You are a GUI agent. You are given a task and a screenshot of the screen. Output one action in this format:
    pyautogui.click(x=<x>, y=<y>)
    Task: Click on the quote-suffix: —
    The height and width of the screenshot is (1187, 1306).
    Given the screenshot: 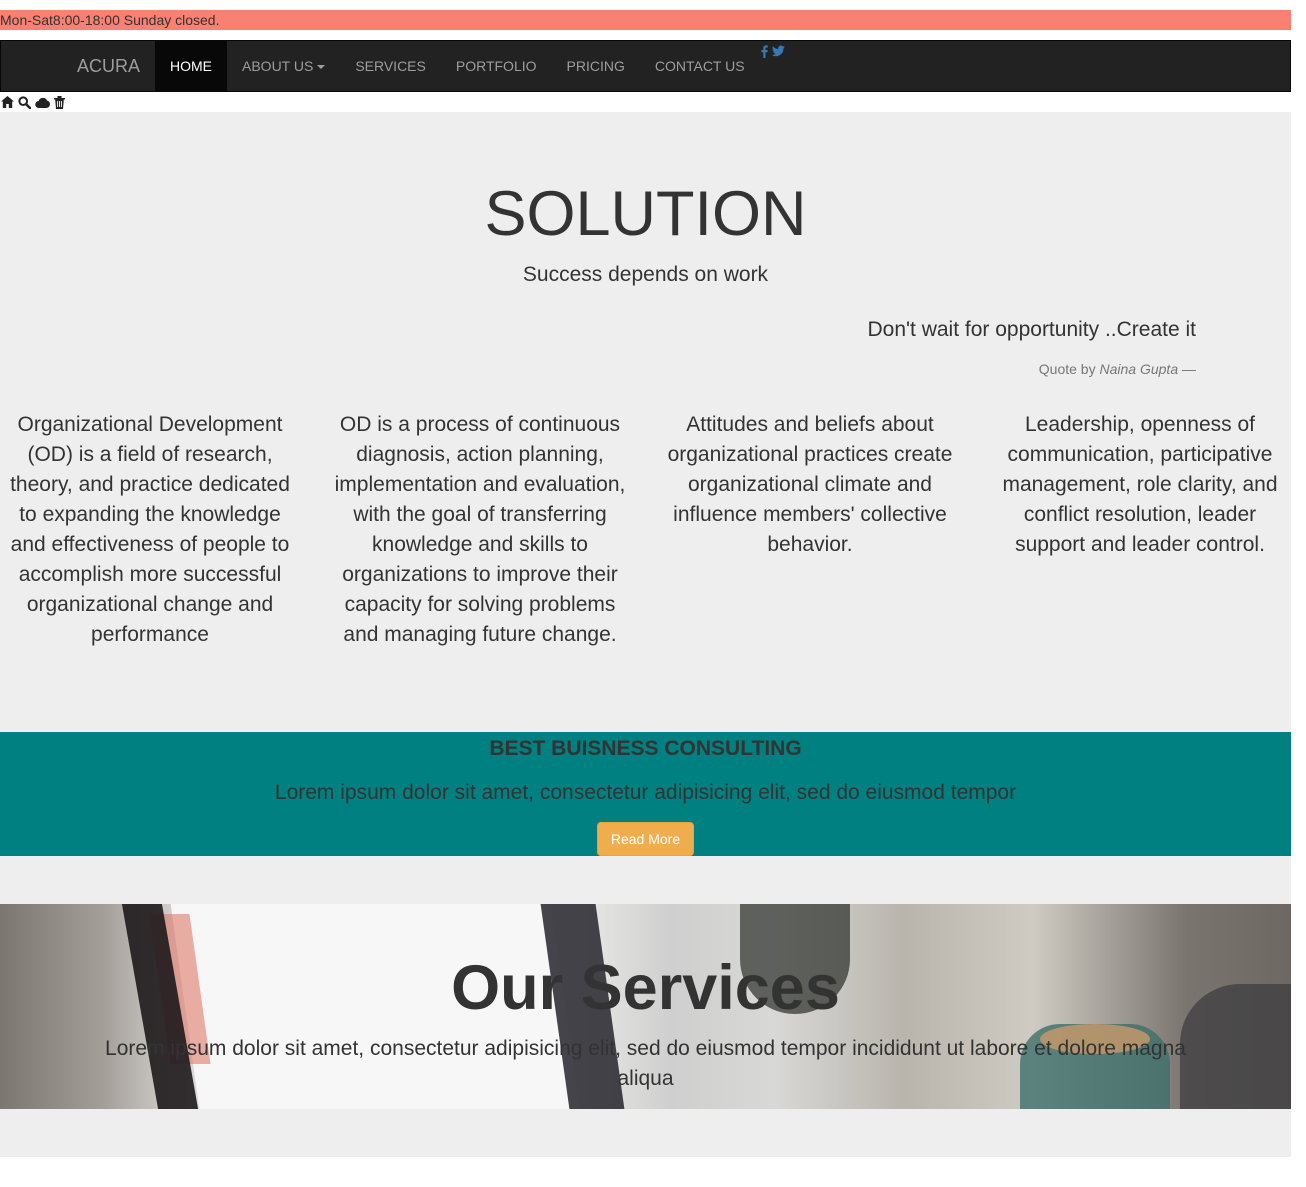 What is the action you would take?
    pyautogui.click(x=1189, y=369)
    